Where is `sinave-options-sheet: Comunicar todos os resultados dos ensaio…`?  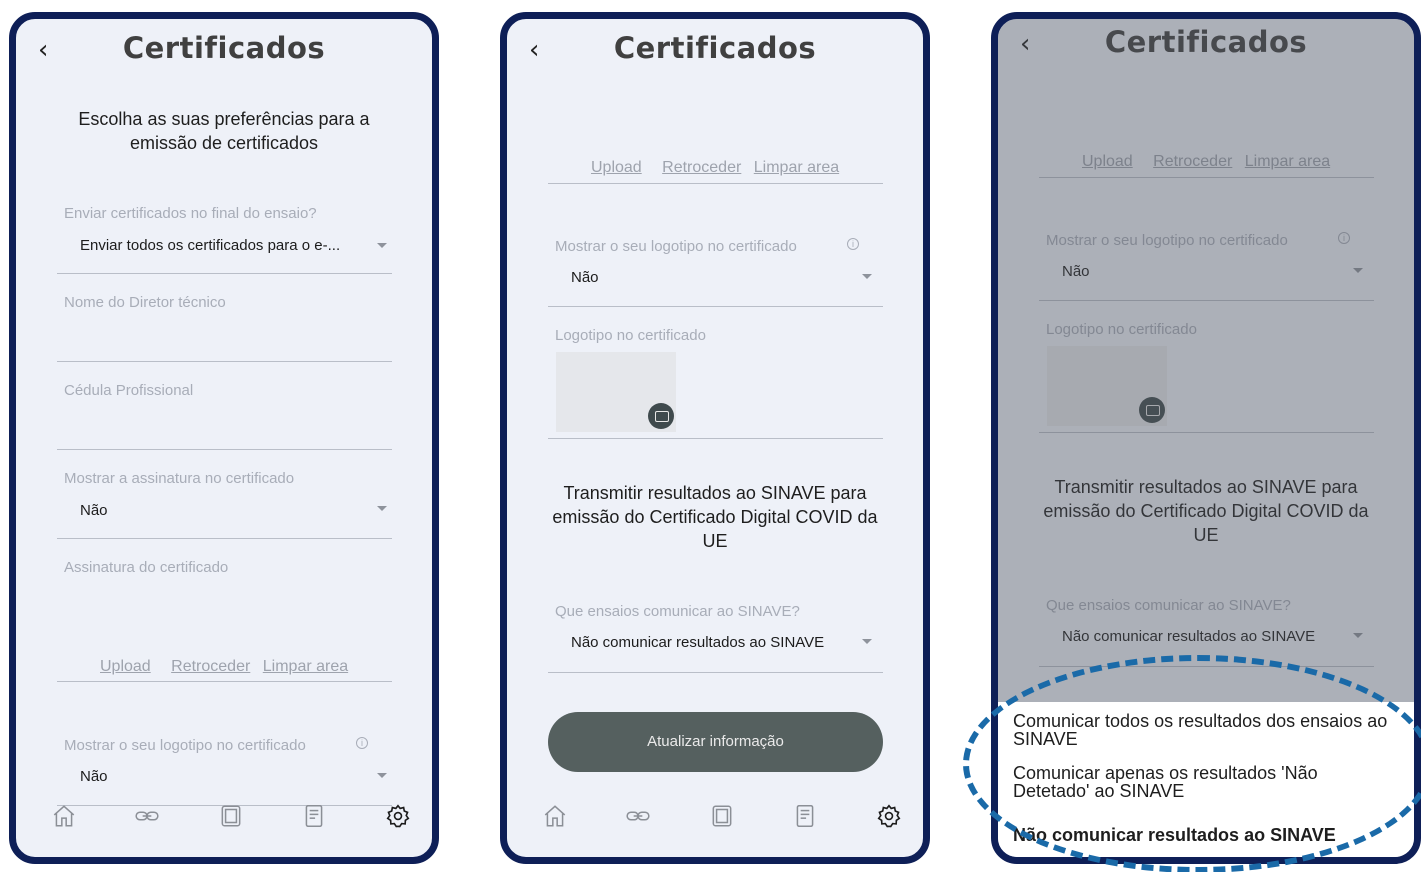 sinave-options-sheet: Comunicar todos os resultados dos ensaio… is located at coordinates (1206, 779).